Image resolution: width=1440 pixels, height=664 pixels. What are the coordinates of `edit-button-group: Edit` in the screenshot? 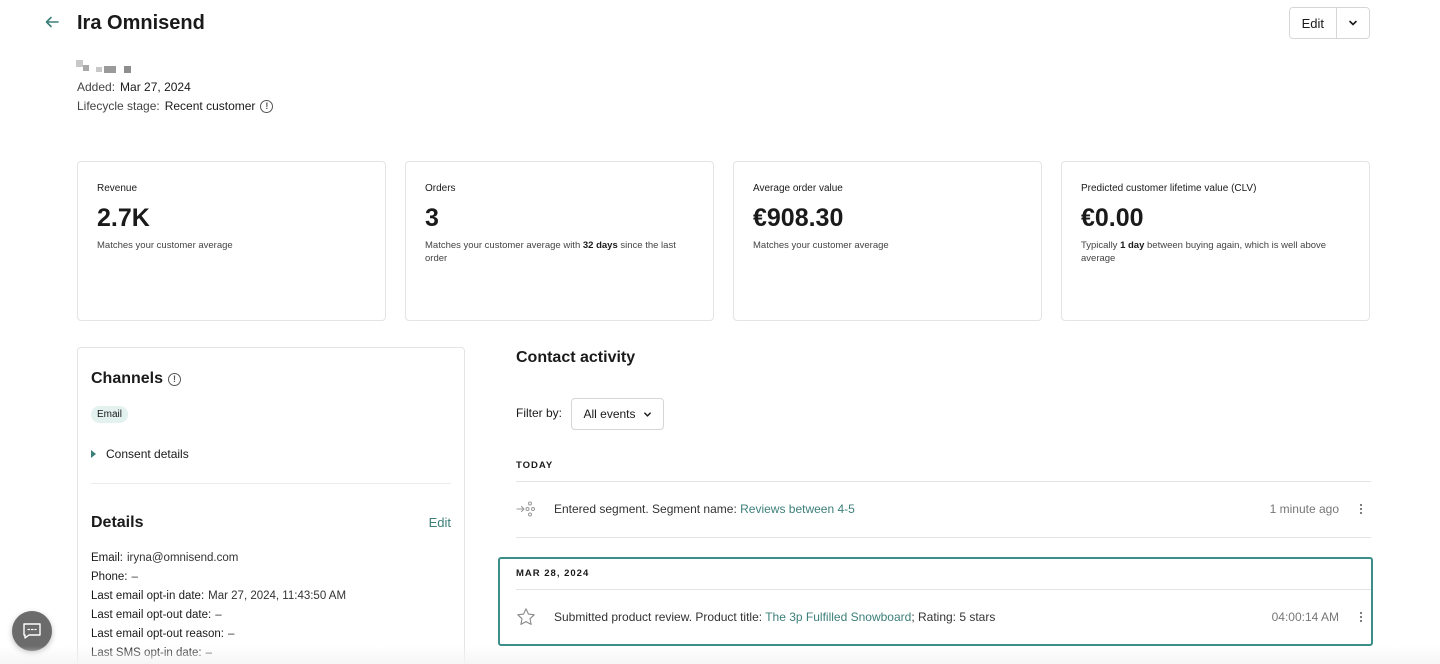 It's located at (1329, 23).